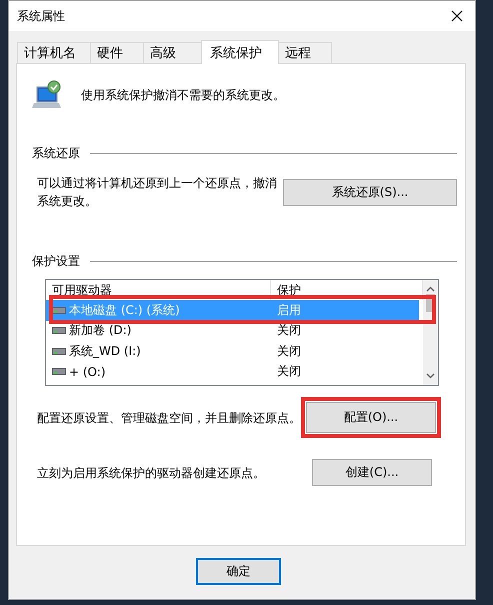  Describe the element at coordinates (100, 331) in the screenshot. I see `drive-name: 新加卷 (D:)` at that location.